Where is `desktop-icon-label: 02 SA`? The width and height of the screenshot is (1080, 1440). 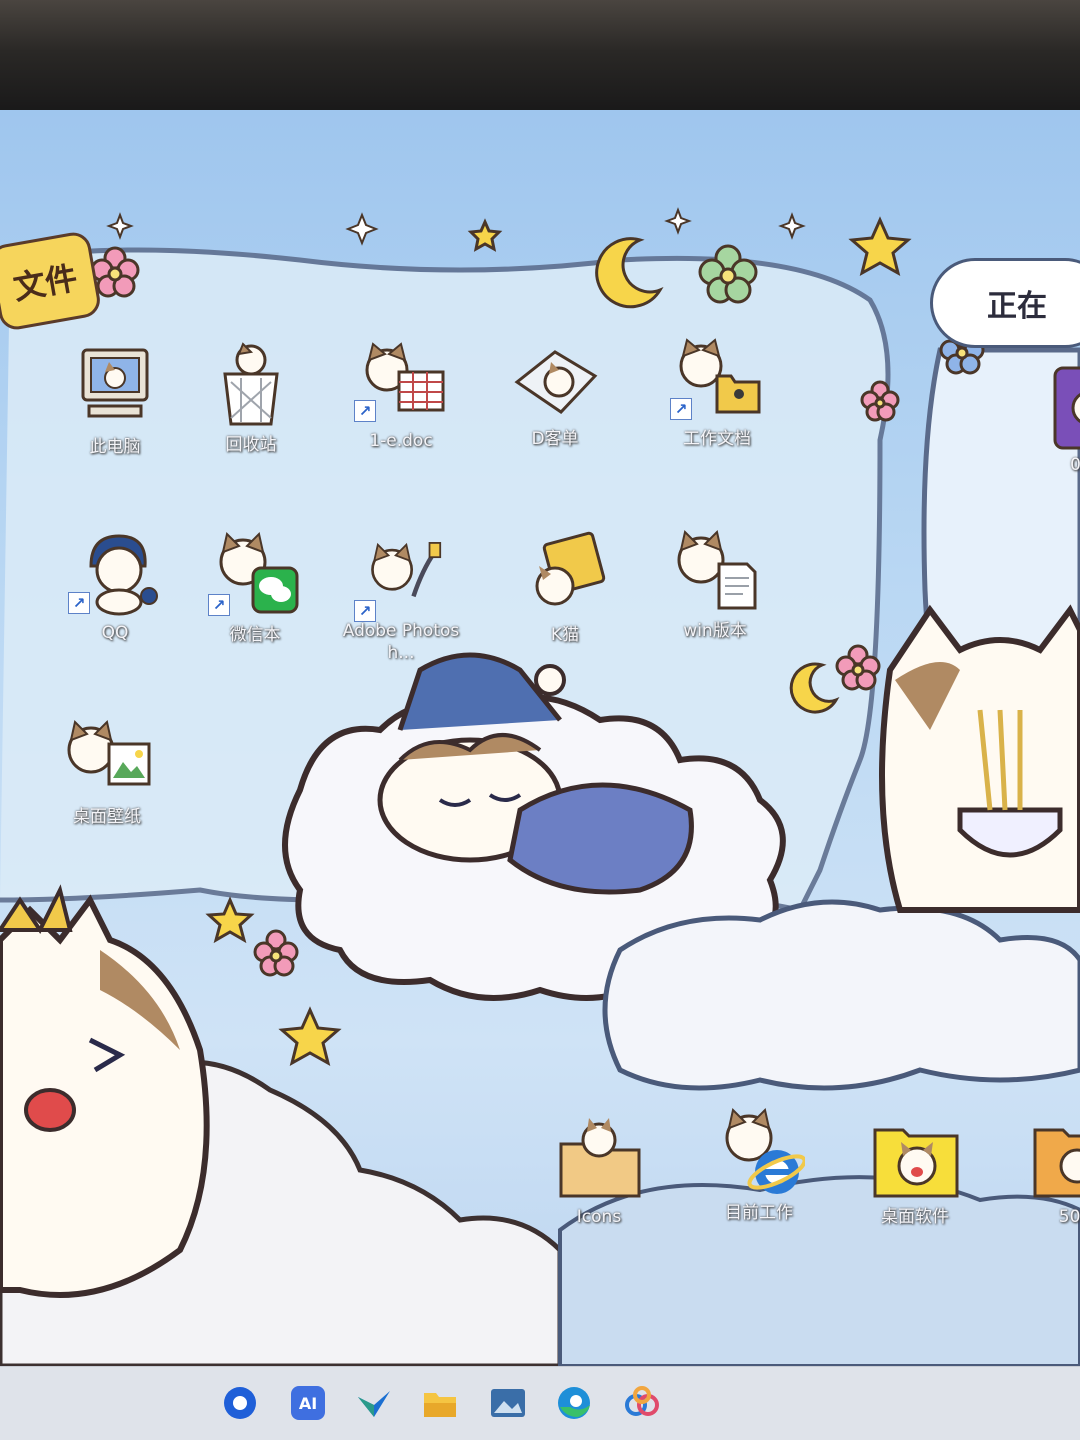
desktop-icon-label: 02 SA is located at coordinates (1075, 465).